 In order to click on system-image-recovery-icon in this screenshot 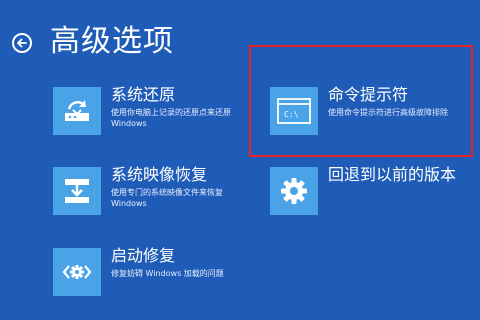, I will do `click(77, 191)`.